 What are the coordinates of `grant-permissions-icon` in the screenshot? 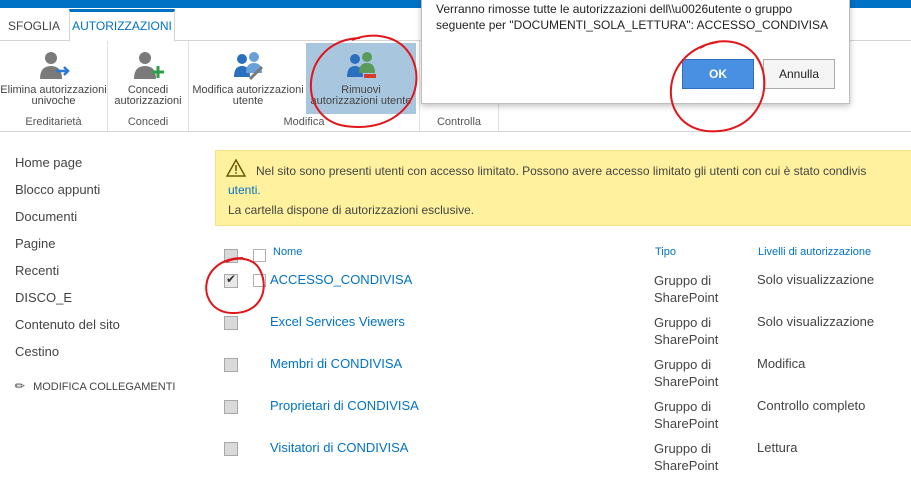 It's located at (149, 65).